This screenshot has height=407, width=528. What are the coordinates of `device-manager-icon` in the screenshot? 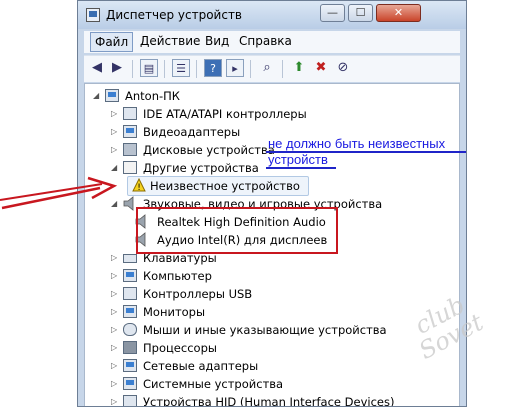 It's located at (93, 15).